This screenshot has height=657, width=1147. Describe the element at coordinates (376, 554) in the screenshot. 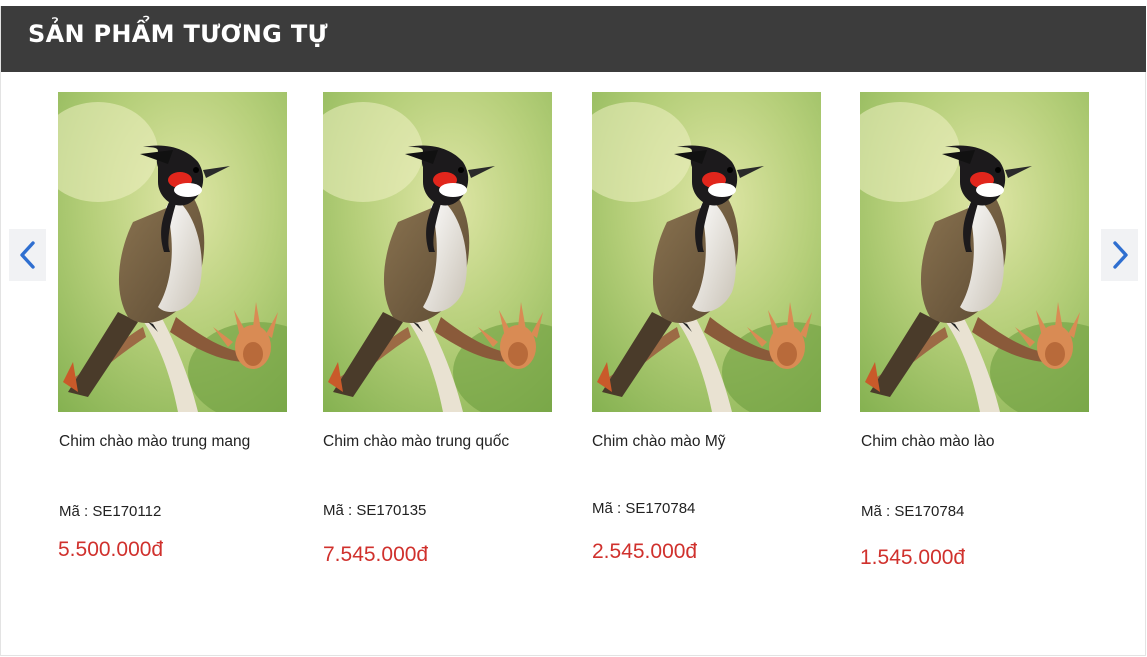

I see `product-price: 7.545.000đ` at that location.